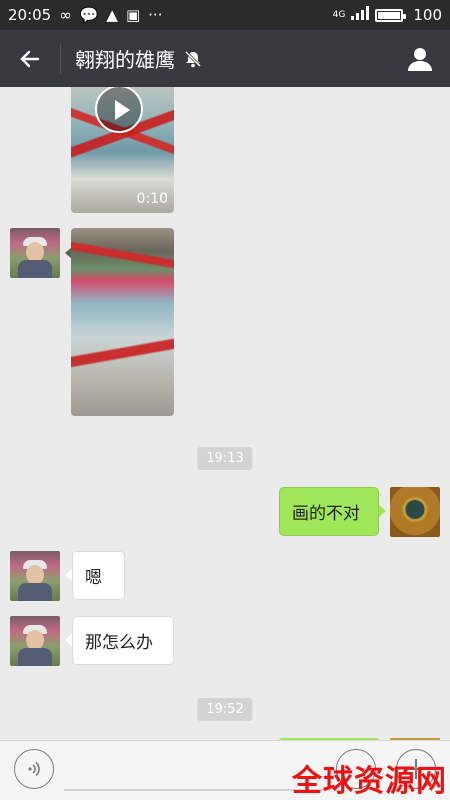 The image size is (450, 800). What do you see at coordinates (193, 59) in the screenshot?
I see `bell-muted-icon` at bounding box center [193, 59].